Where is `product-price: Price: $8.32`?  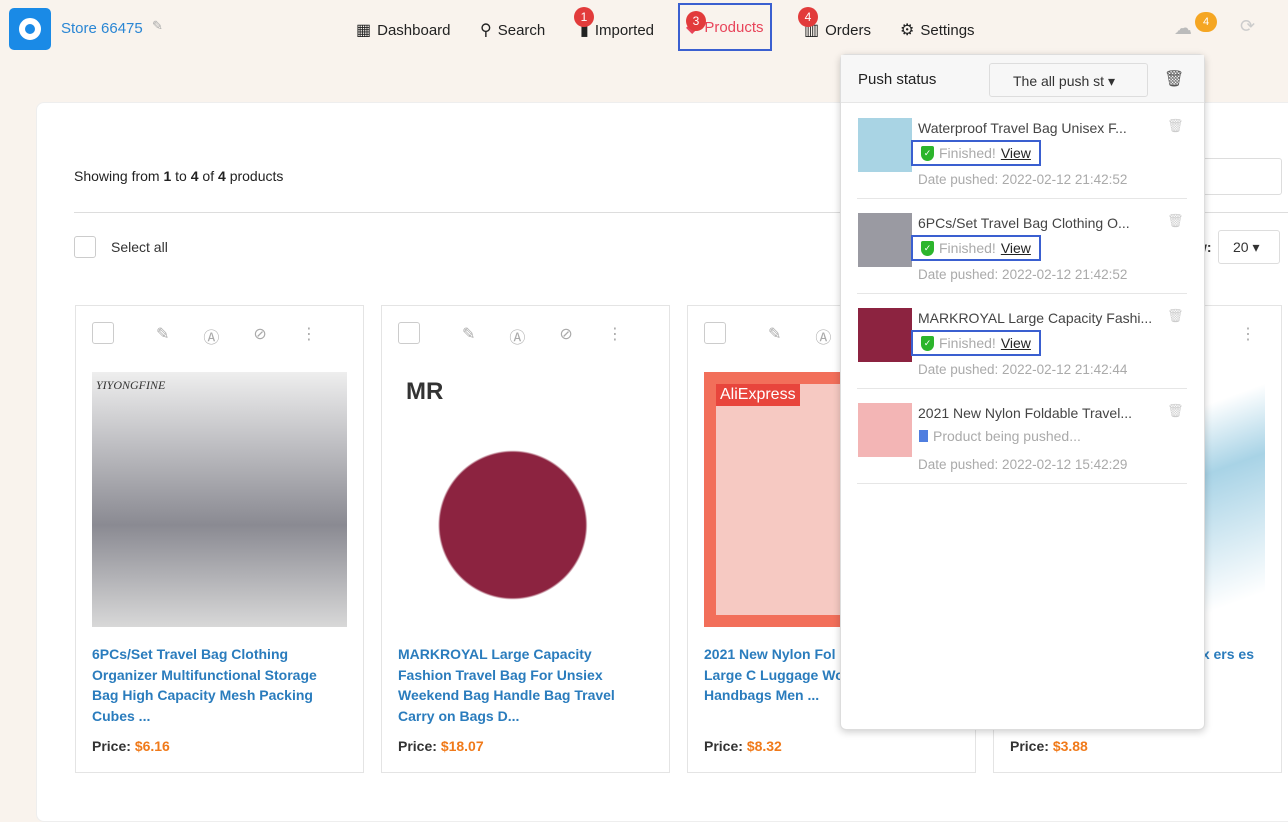
product-price: Price: $8.32 is located at coordinates (743, 746).